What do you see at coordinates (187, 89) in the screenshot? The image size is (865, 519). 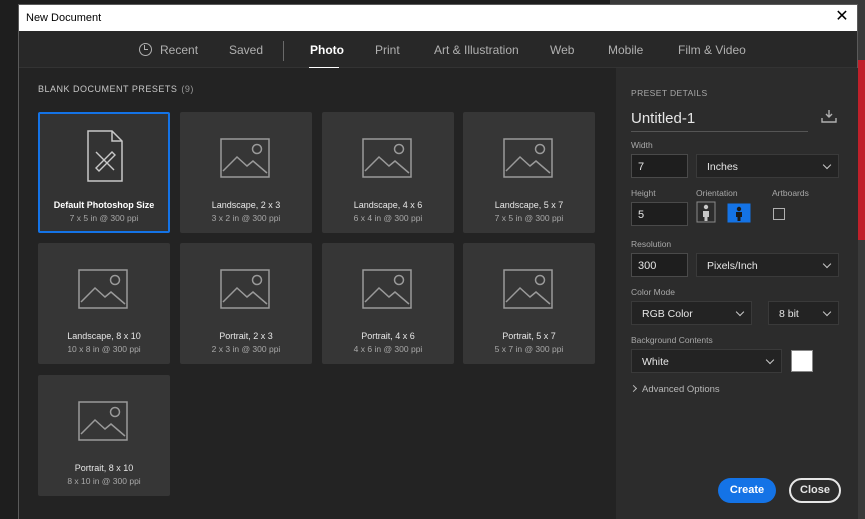 I see `presets-count: (9)` at bounding box center [187, 89].